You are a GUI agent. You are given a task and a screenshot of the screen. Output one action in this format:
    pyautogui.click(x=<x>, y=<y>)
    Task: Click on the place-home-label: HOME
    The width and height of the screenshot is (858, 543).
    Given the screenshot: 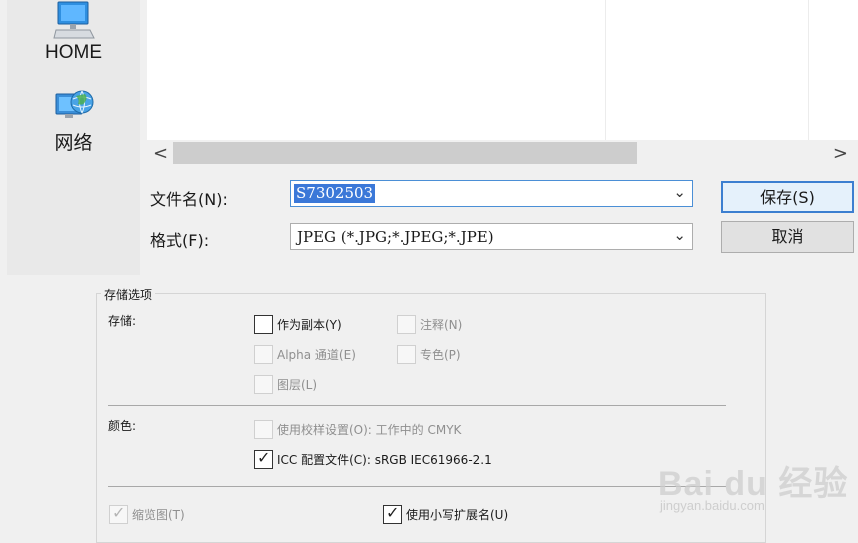 What is the action you would take?
    pyautogui.click(x=73, y=52)
    